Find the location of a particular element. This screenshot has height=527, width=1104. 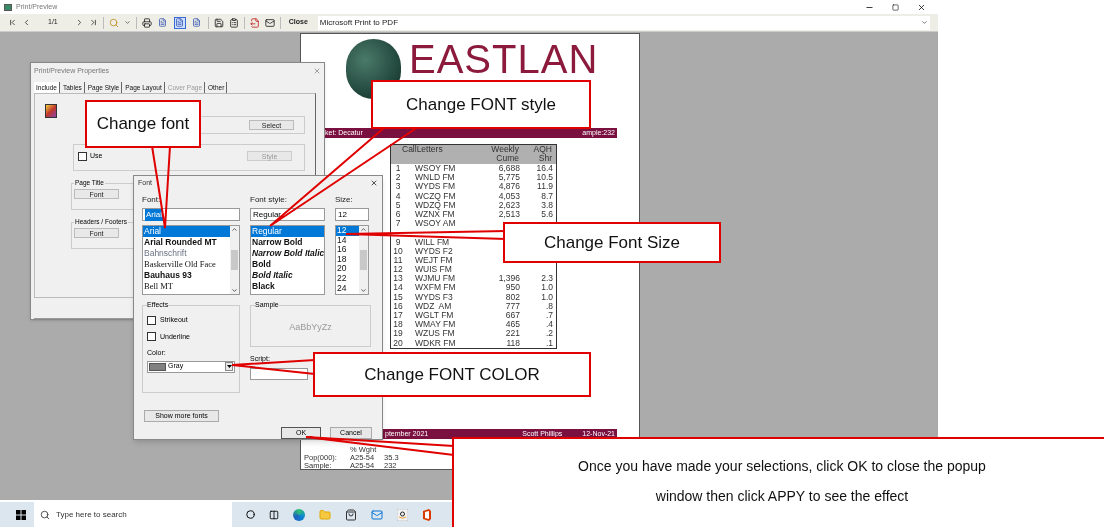

properties-icon is located at coordinates (51, 111).